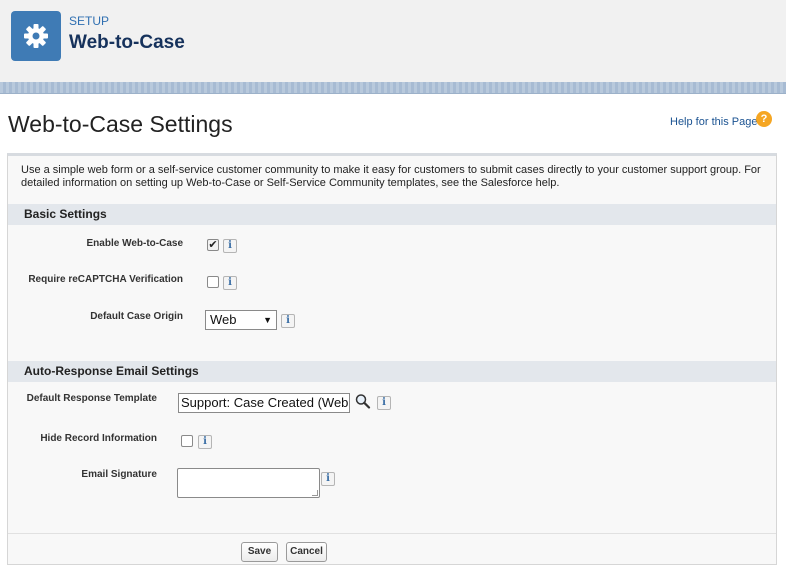 The image size is (786, 576). Describe the element at coordinates (135, 243) in the screenshot. I see `enable-web-to-case-label: Enable Web-to-Case` at that location.